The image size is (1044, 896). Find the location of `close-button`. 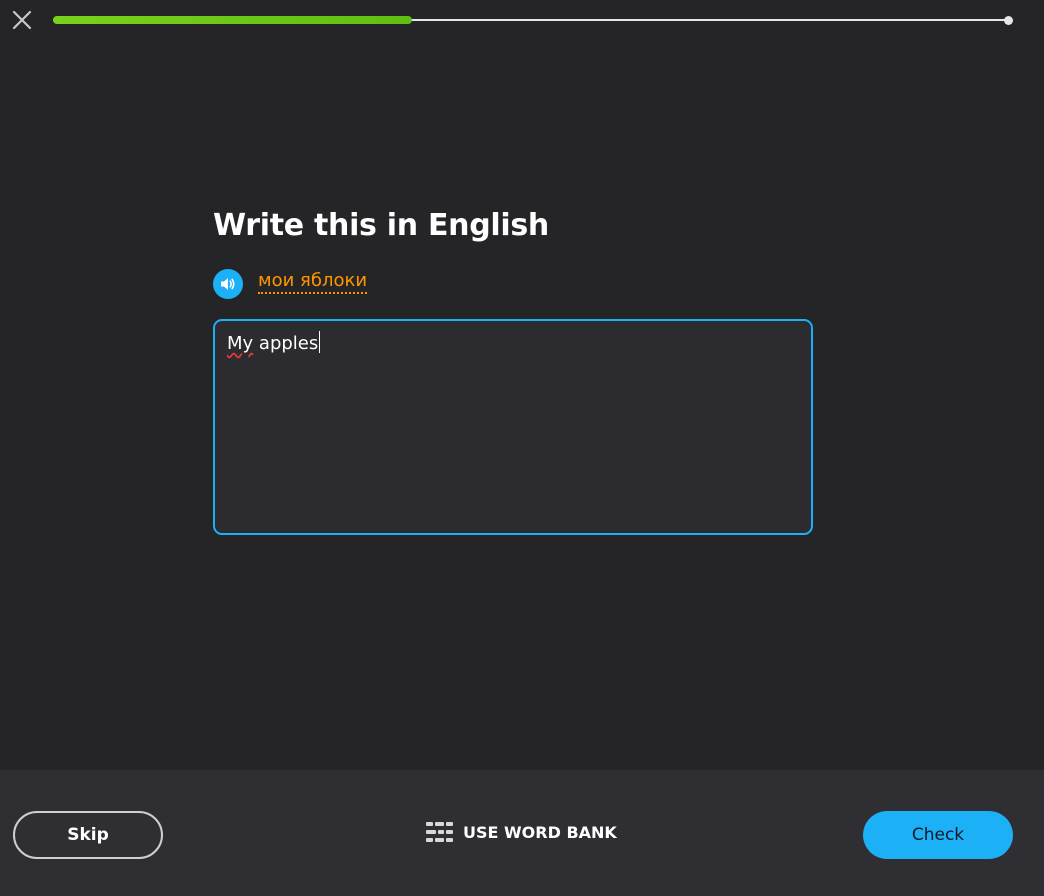

close-button is located at coordinates (22, 20).